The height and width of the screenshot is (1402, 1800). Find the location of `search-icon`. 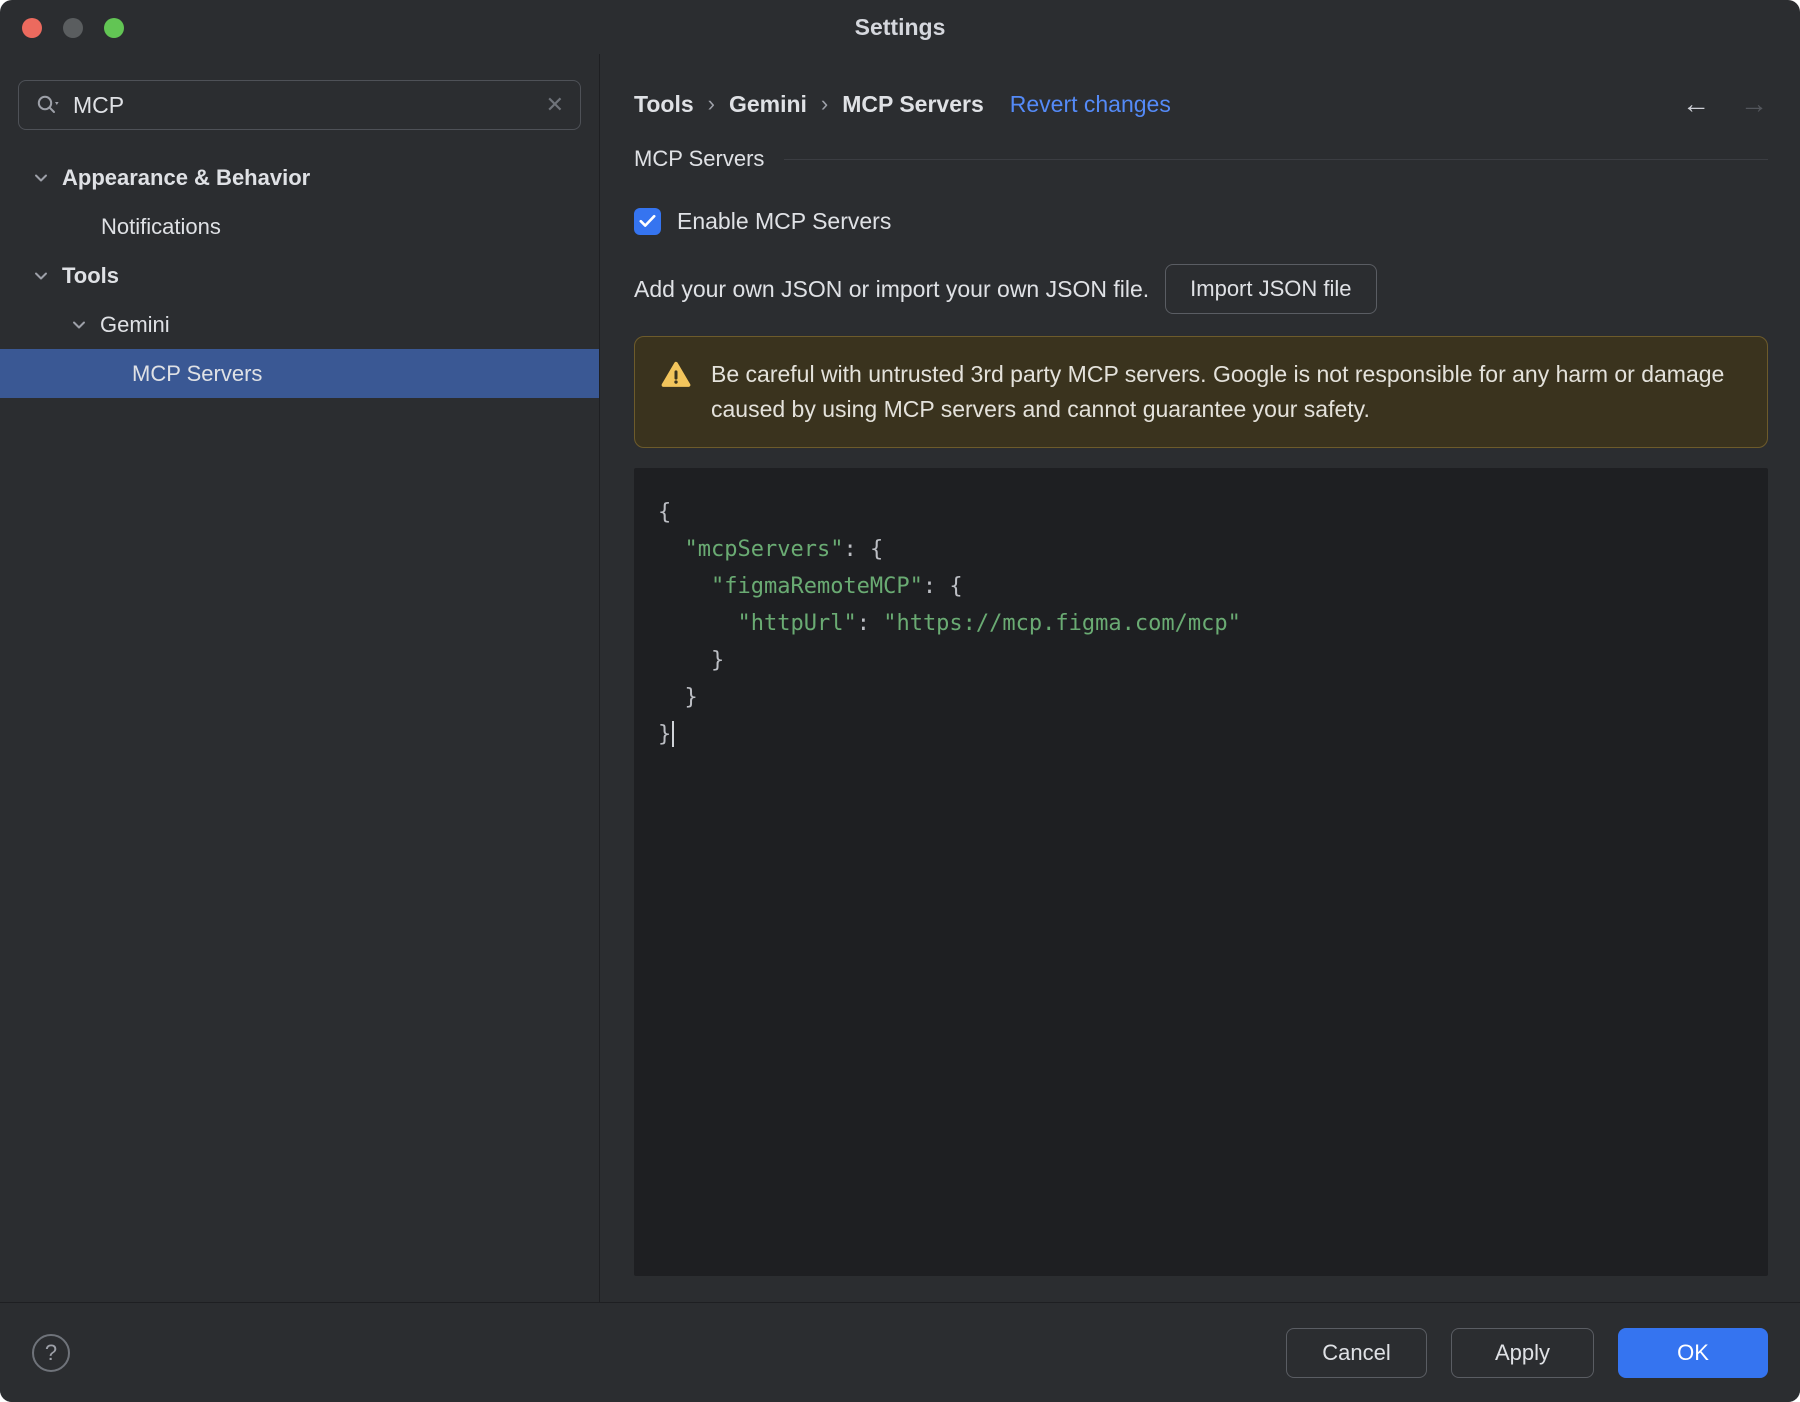

search-icon is located at coordinates (48, 105).